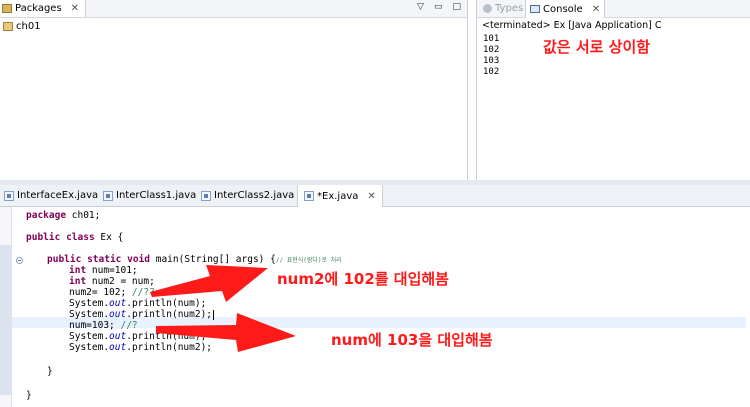  Describe the element at coordinates (143, 292) in the screenshot. I see `code-comment: //??` at that location.